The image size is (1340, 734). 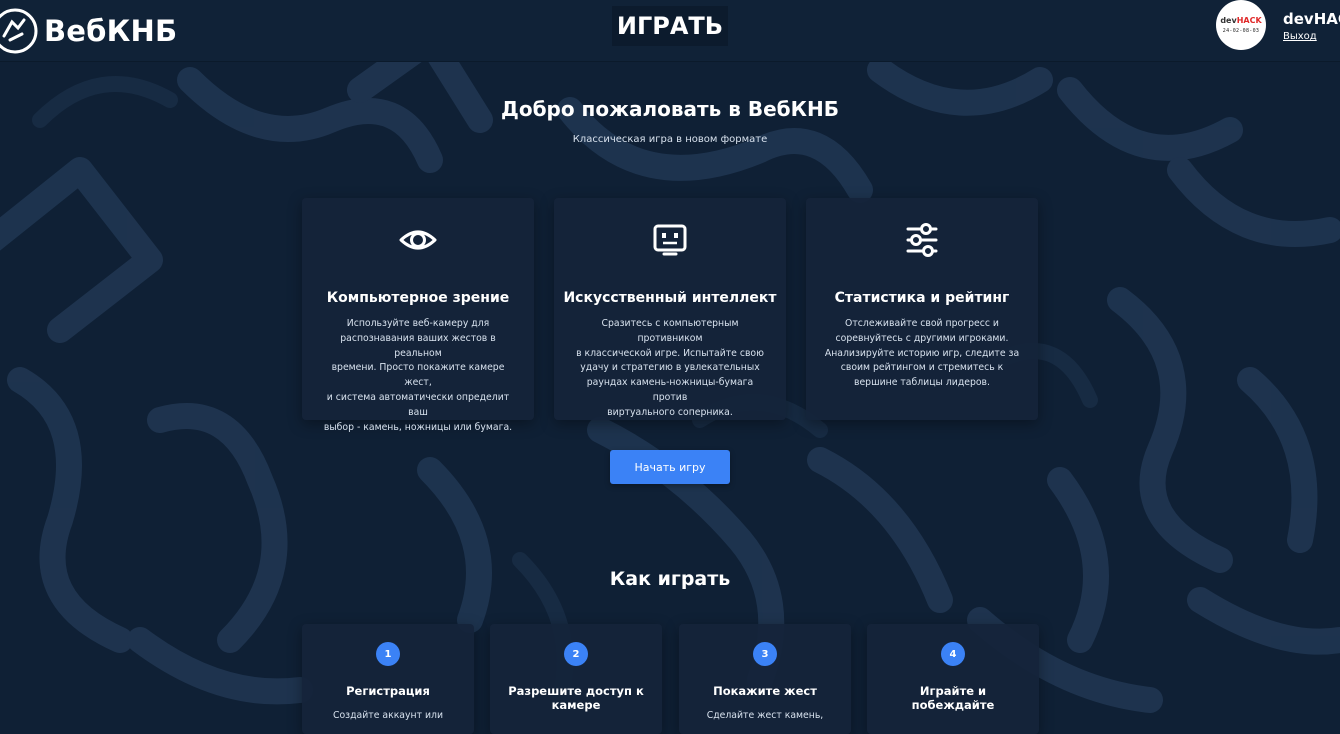 I want to click on avatar-brand: devHACK, so click(x=1240, y=20).